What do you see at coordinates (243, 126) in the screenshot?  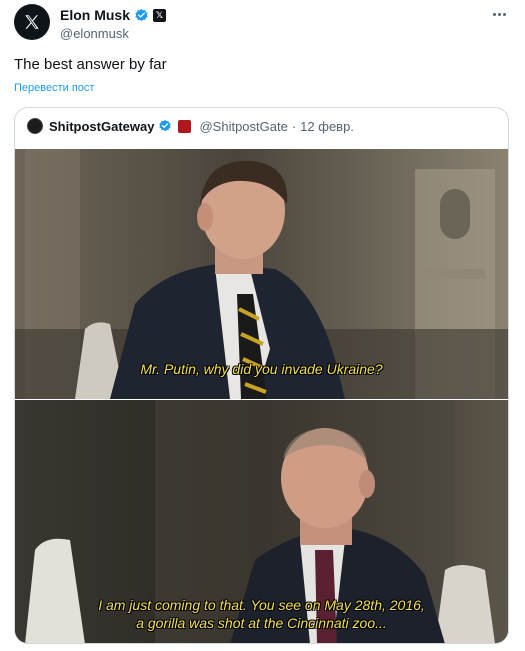 I see `quoted-author-handle: @ShitpostGate` at bounding box center [243, 126].